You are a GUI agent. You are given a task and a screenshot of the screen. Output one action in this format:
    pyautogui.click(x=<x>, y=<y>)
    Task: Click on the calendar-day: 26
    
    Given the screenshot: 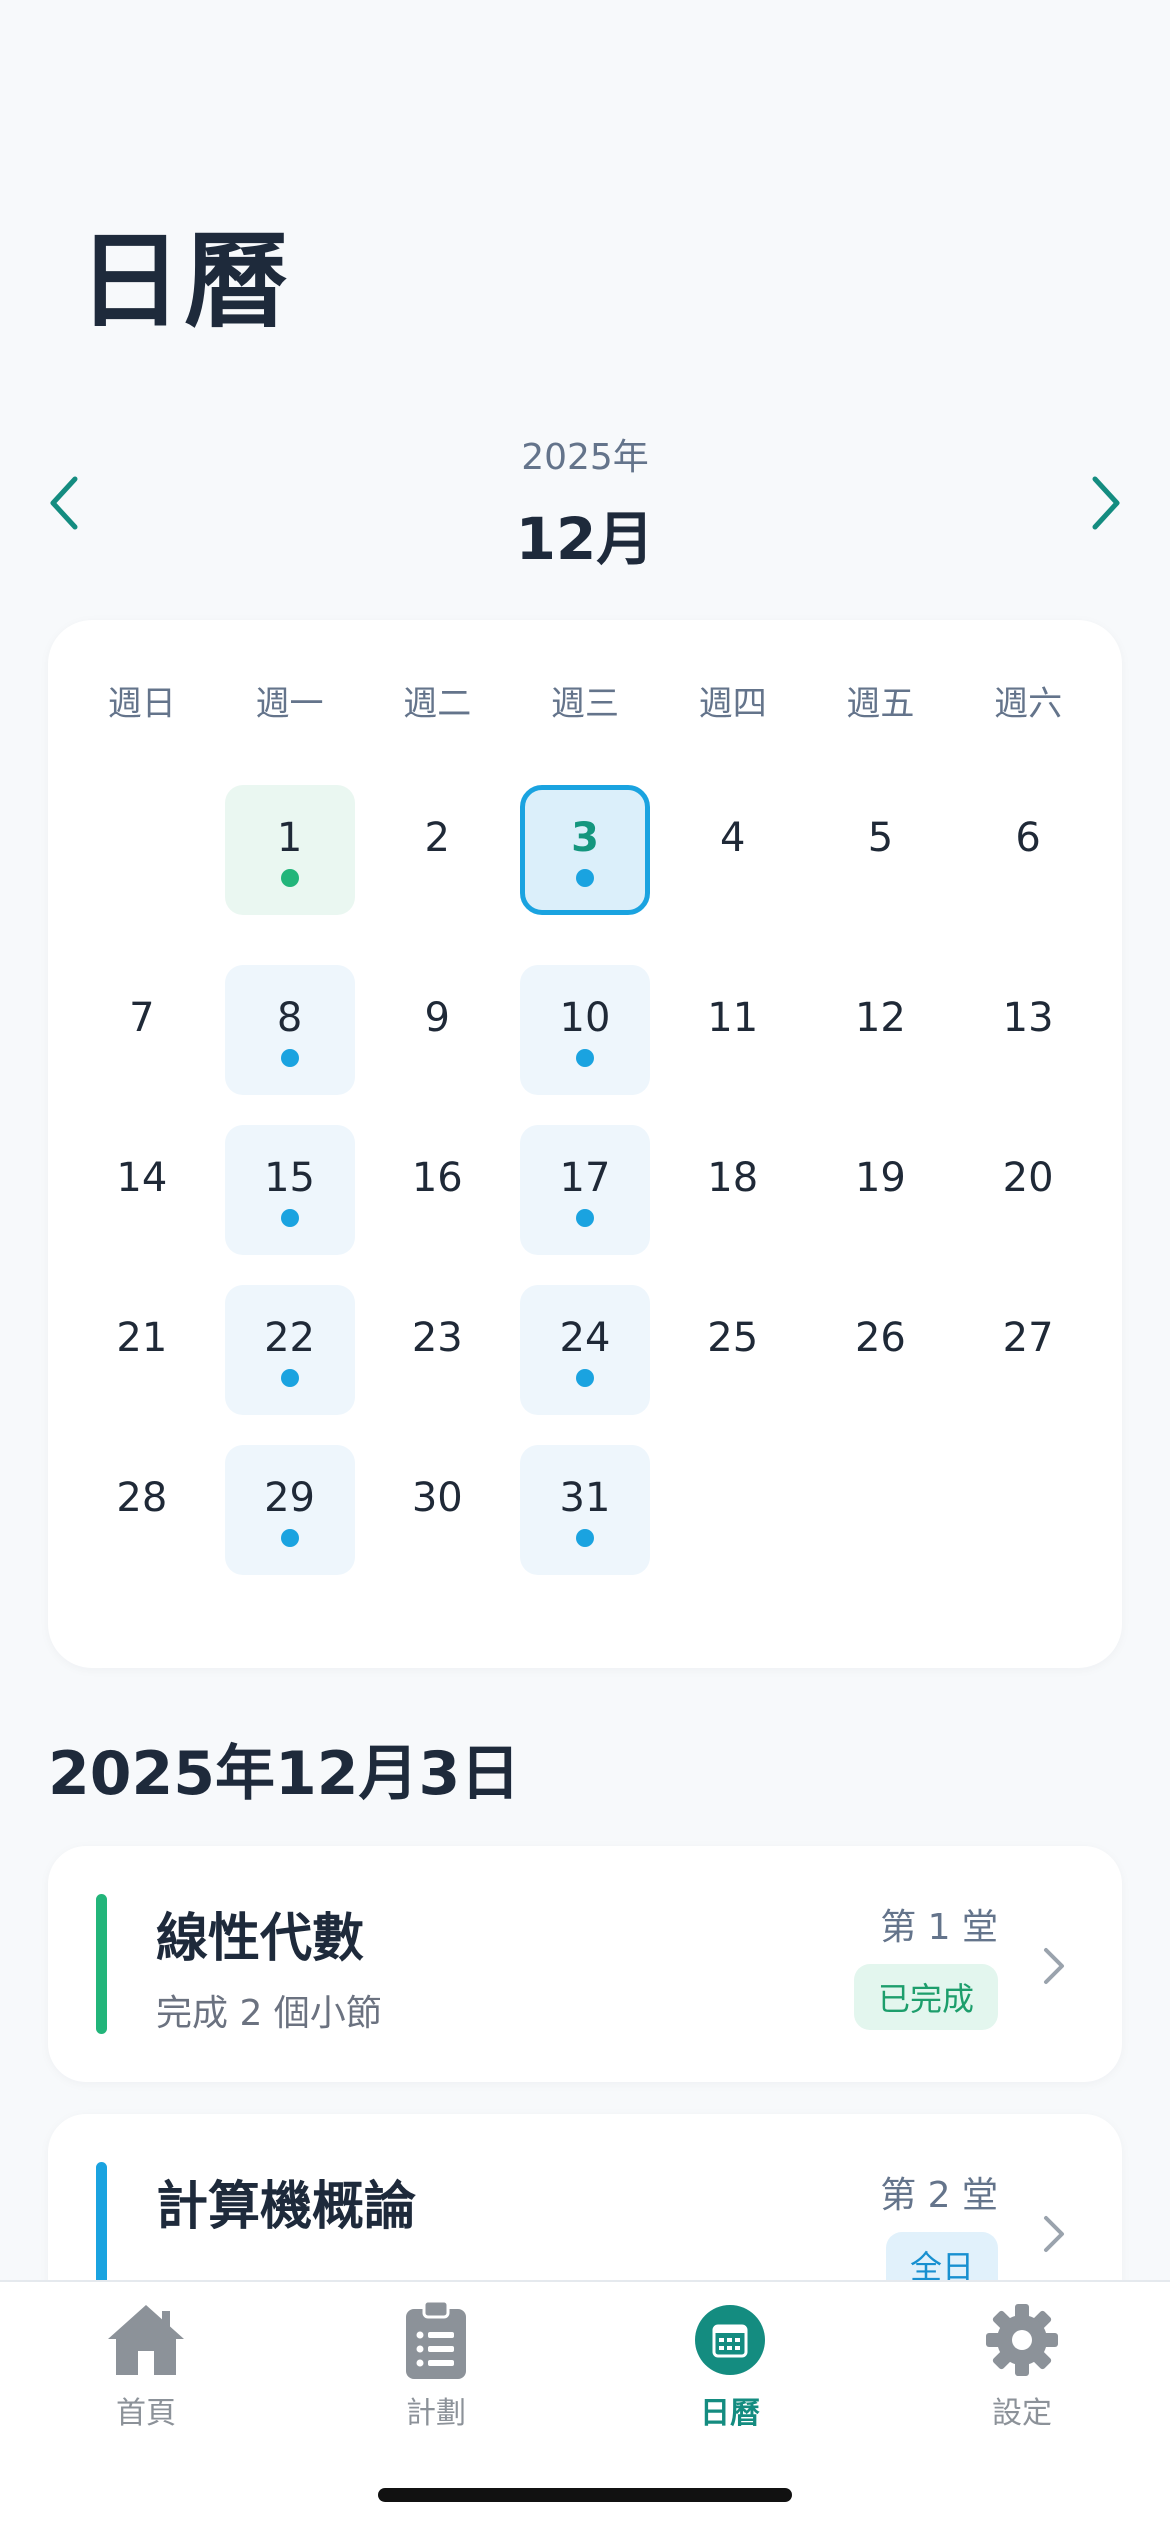 What is the action you would take?
    pyautogui.click(x=881, y=1355)
    